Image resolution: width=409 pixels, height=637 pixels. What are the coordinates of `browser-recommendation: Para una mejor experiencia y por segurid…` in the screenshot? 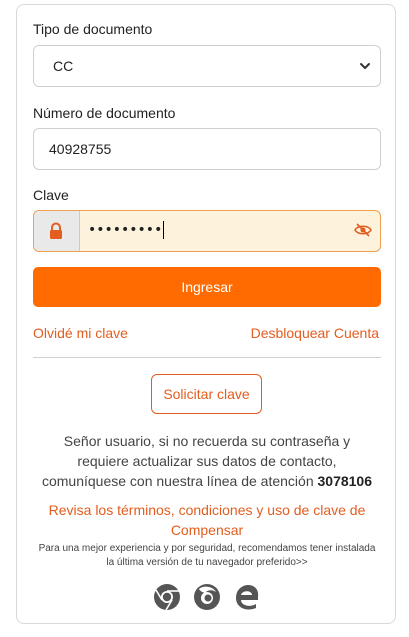 It's located at (207, 555).